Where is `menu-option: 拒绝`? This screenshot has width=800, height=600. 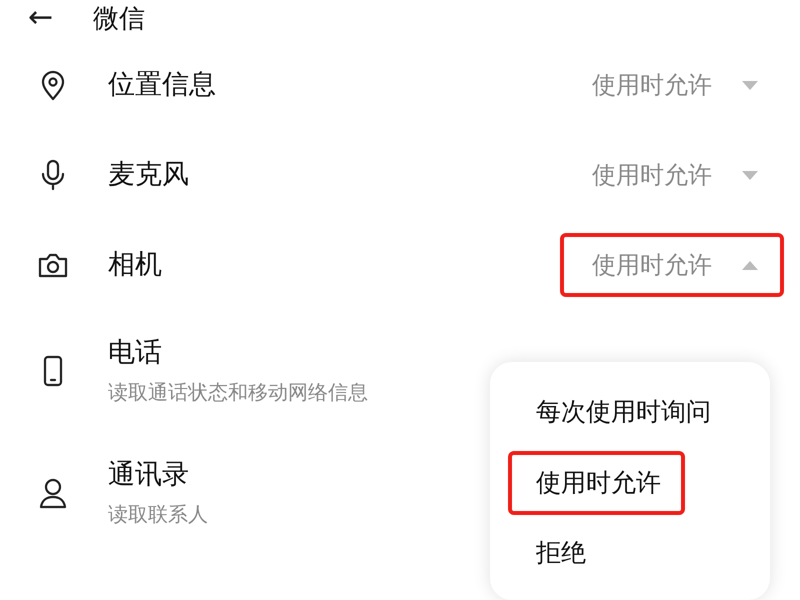
menu-option: 拒绝 is located at coordinates (559, 553).